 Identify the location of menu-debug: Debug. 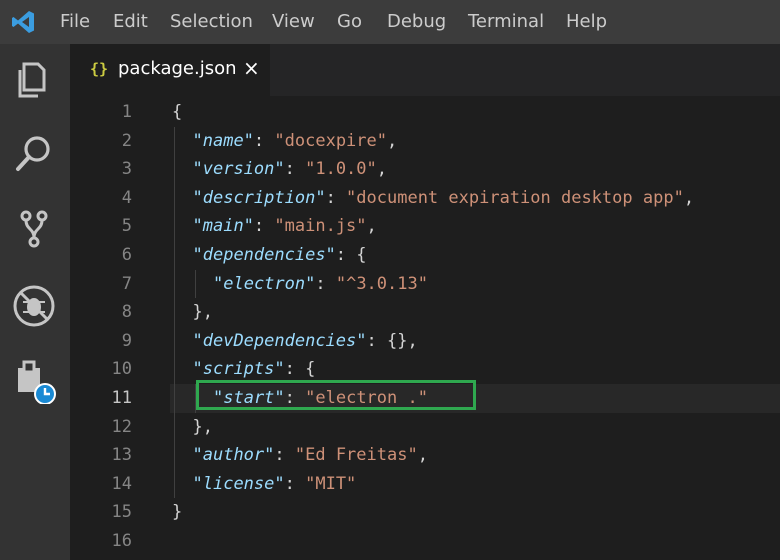
(416, 22).